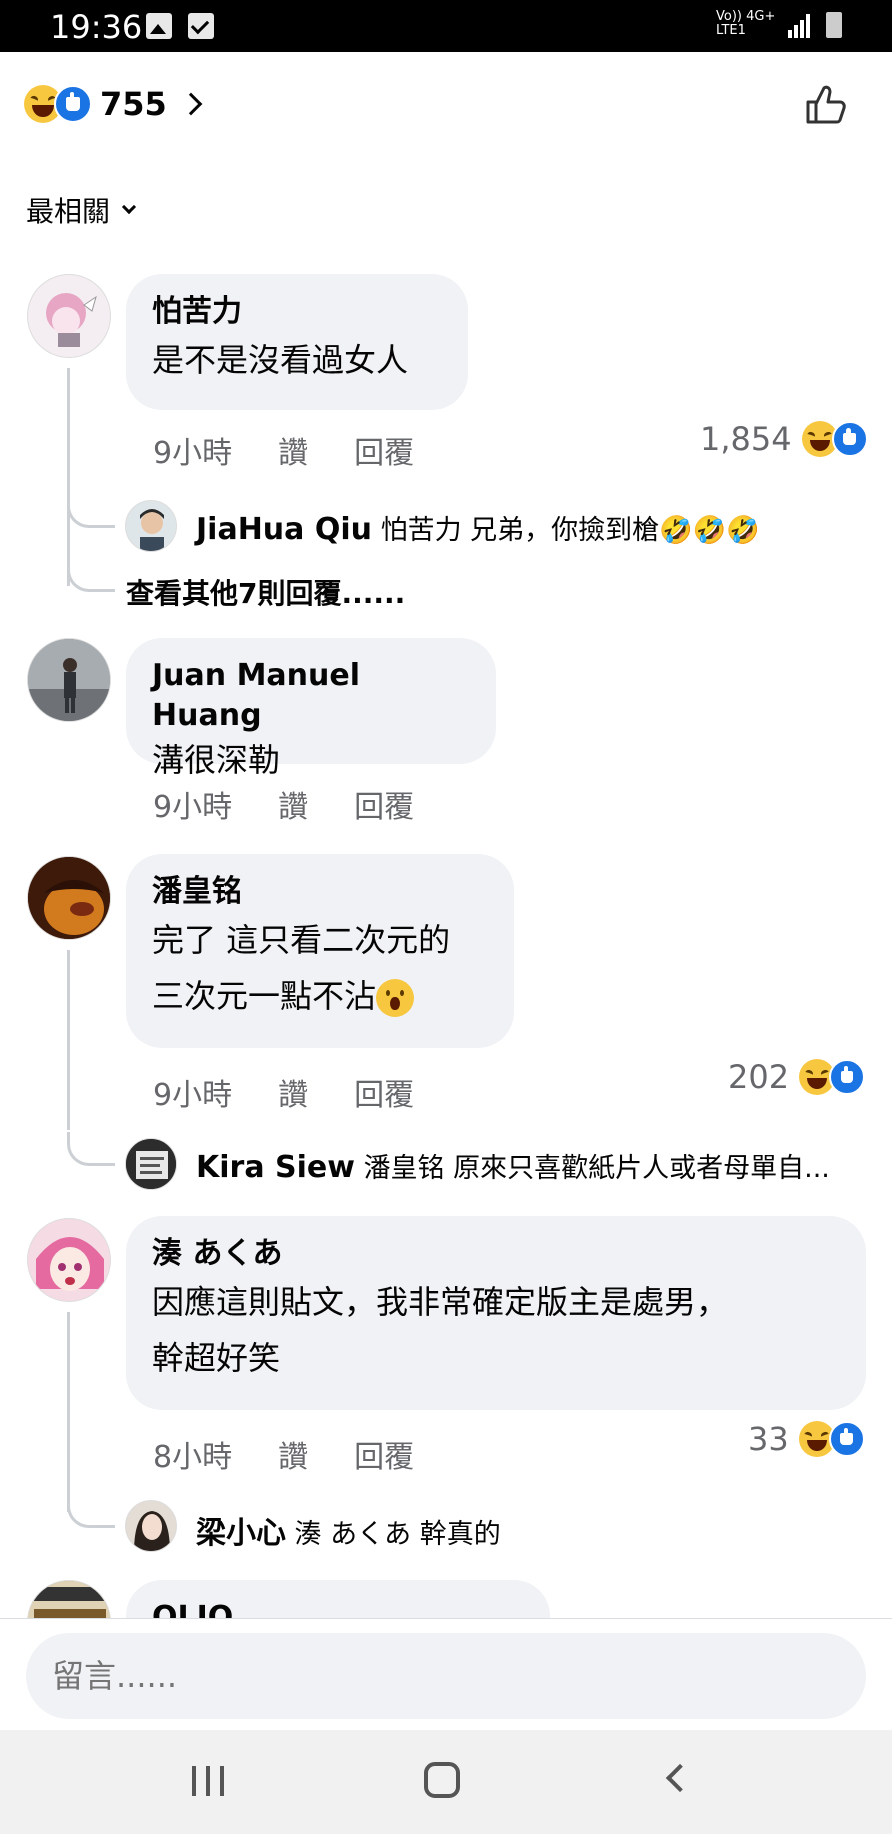  What do you see at coordinates (797, 1077) in the screenshot?
I see `comment-reactions: 202` at bounding box center [797, 1077].